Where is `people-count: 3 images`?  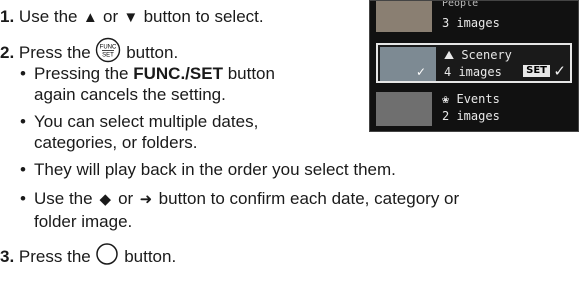
people-count: 3 images is located at coordinates (471, 23).